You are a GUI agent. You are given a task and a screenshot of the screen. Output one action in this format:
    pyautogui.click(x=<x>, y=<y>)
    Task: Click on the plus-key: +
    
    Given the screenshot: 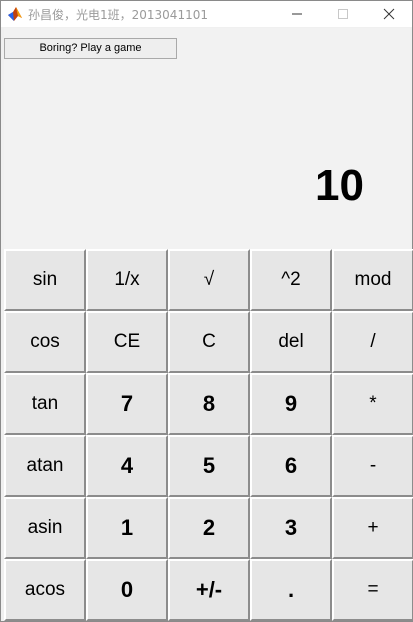 What is the action you would take?
    pyautogui.click(x=372, y=528)
    